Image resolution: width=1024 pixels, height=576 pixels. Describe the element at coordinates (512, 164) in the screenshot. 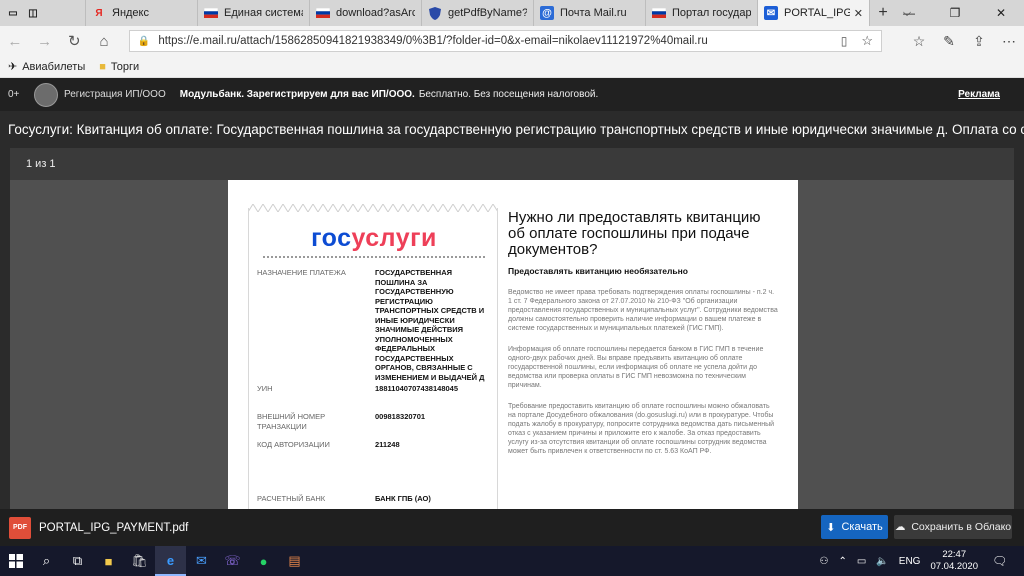

I see `page-counter: 1 из 1` at that location.